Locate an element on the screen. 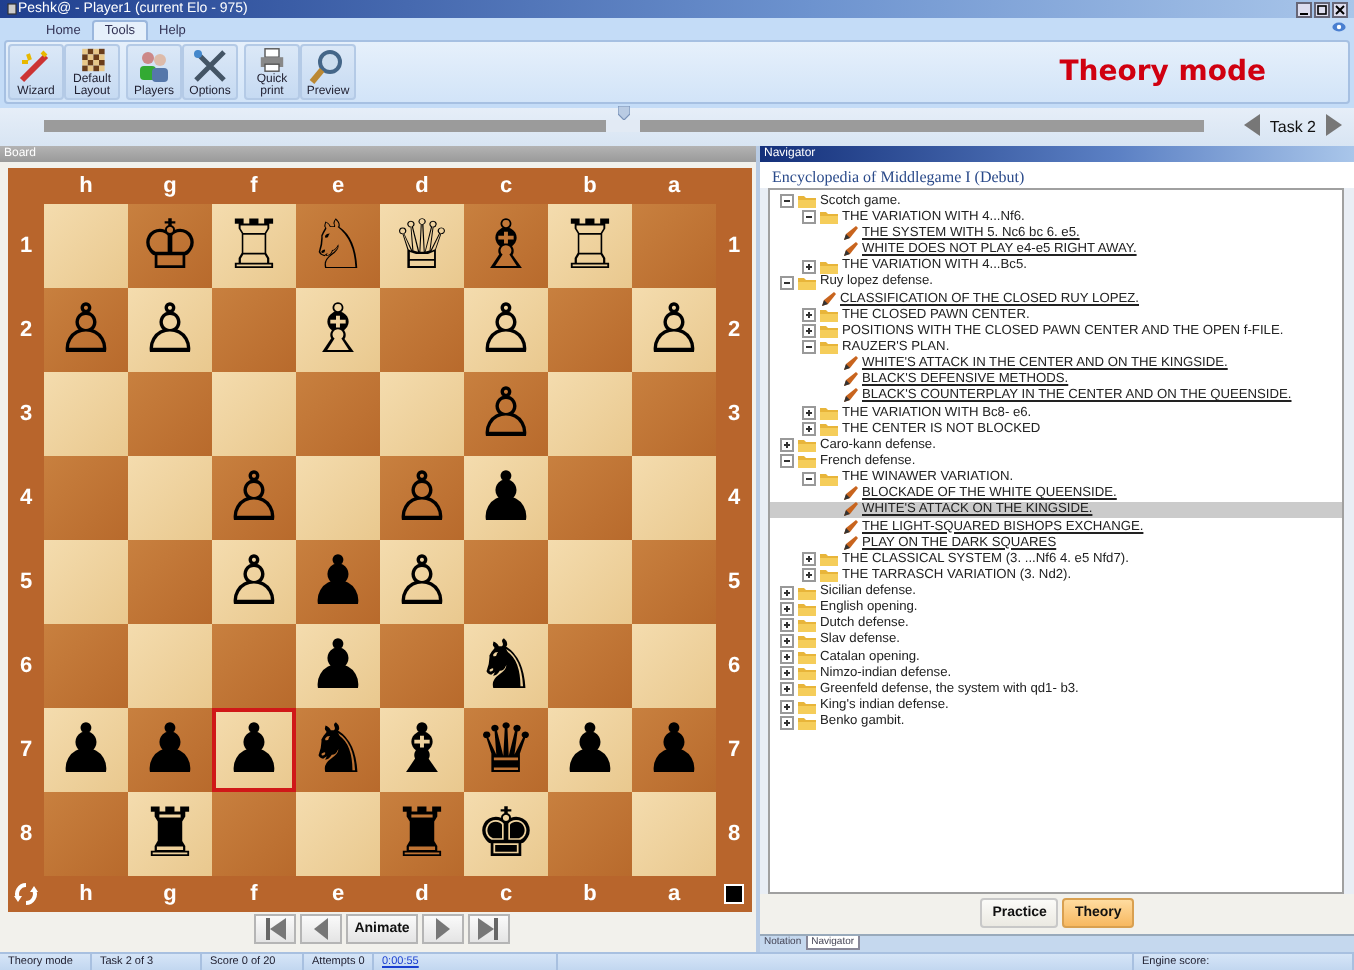 This screenshot has width=1354, height=970. rank-label: 4 is located at coordinates (734, 498).